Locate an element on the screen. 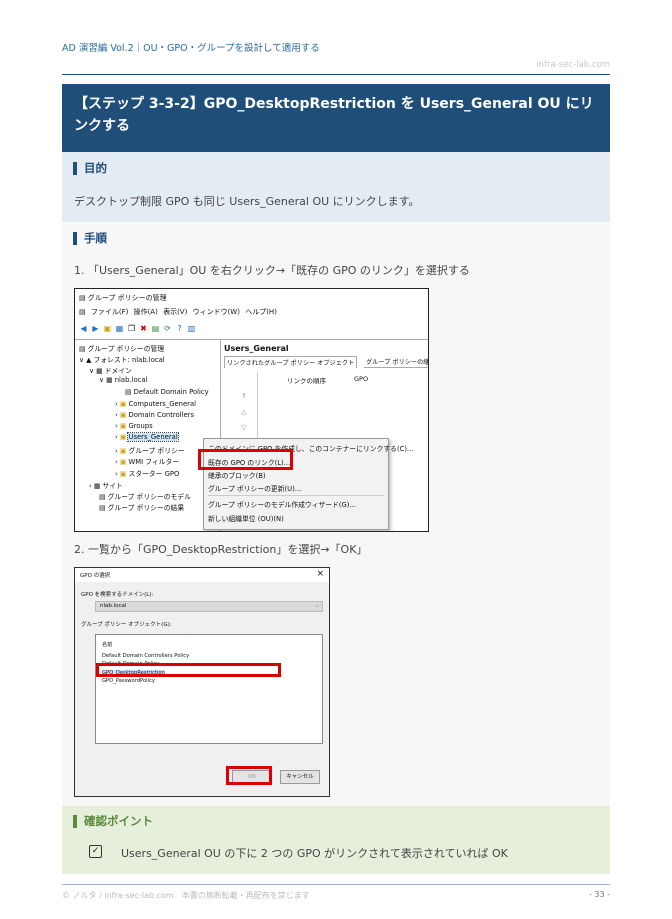  menu-separator is located at coordinates (296, 495).